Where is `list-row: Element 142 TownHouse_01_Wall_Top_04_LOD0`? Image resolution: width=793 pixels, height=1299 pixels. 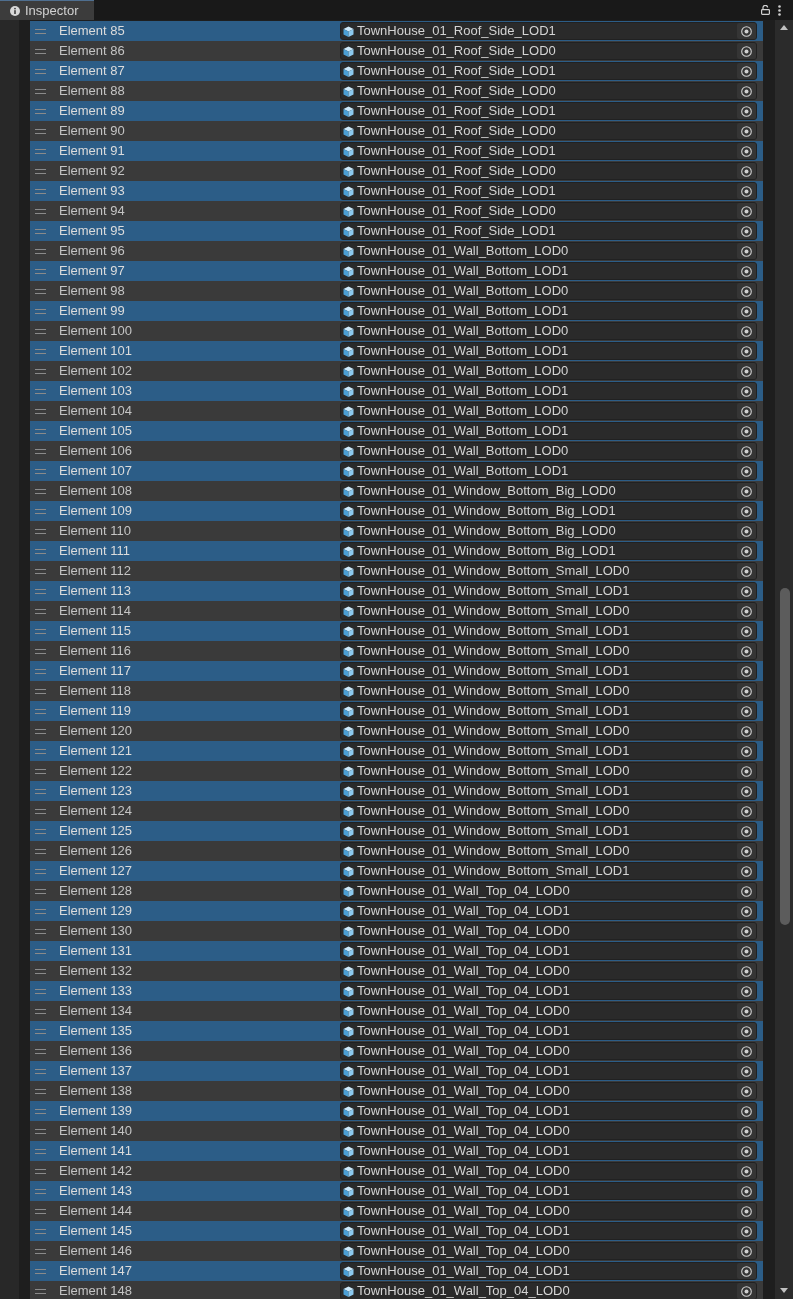 list-row: Element 142 TownHouse_01_Wall_Top_04_LOD0 is located at coordinates (396, 1171).